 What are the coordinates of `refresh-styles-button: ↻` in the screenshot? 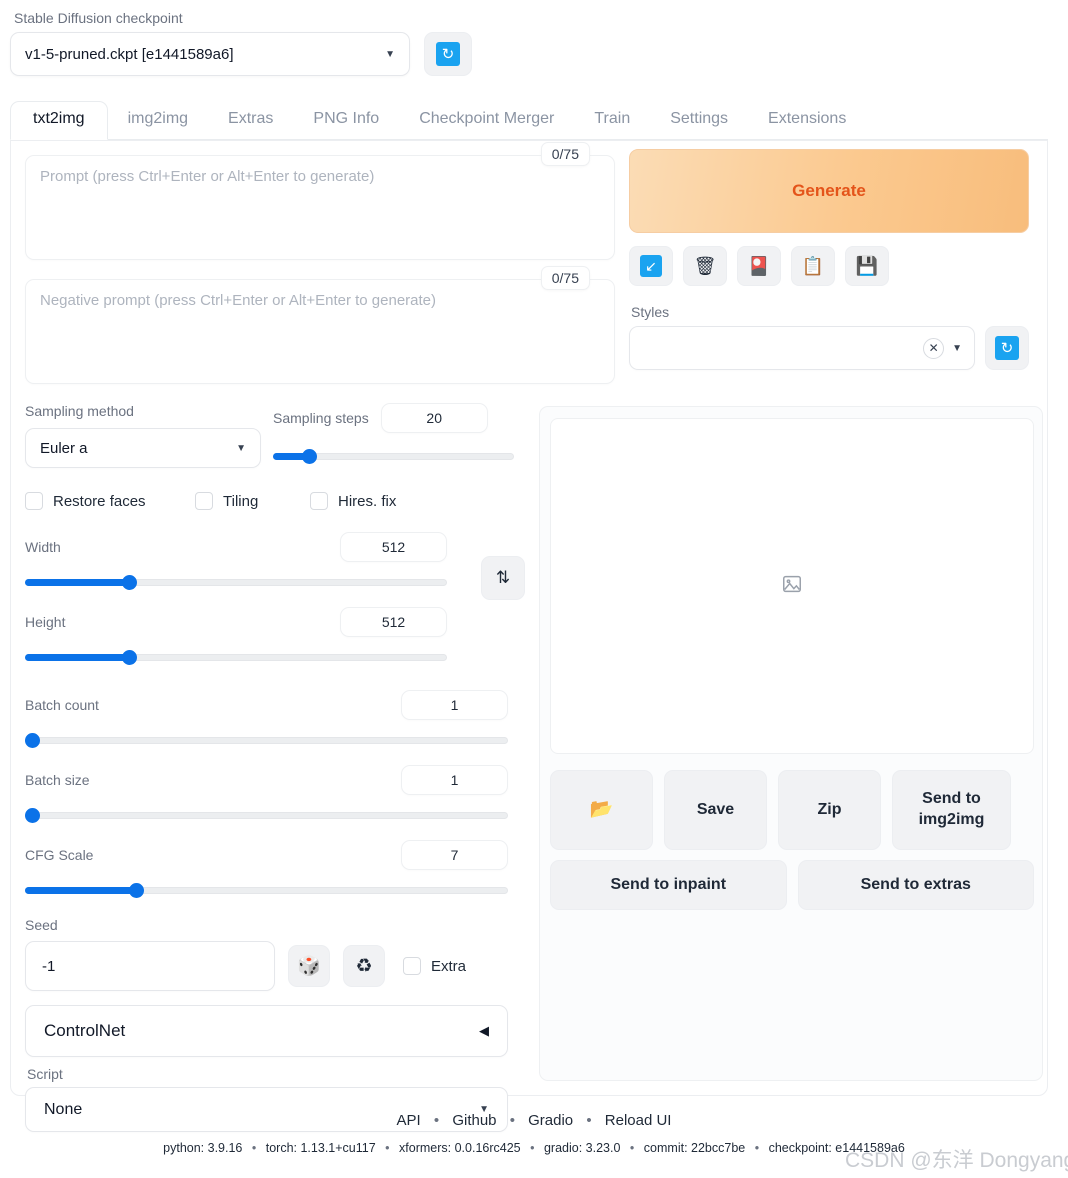 It's located at (1007, 348).